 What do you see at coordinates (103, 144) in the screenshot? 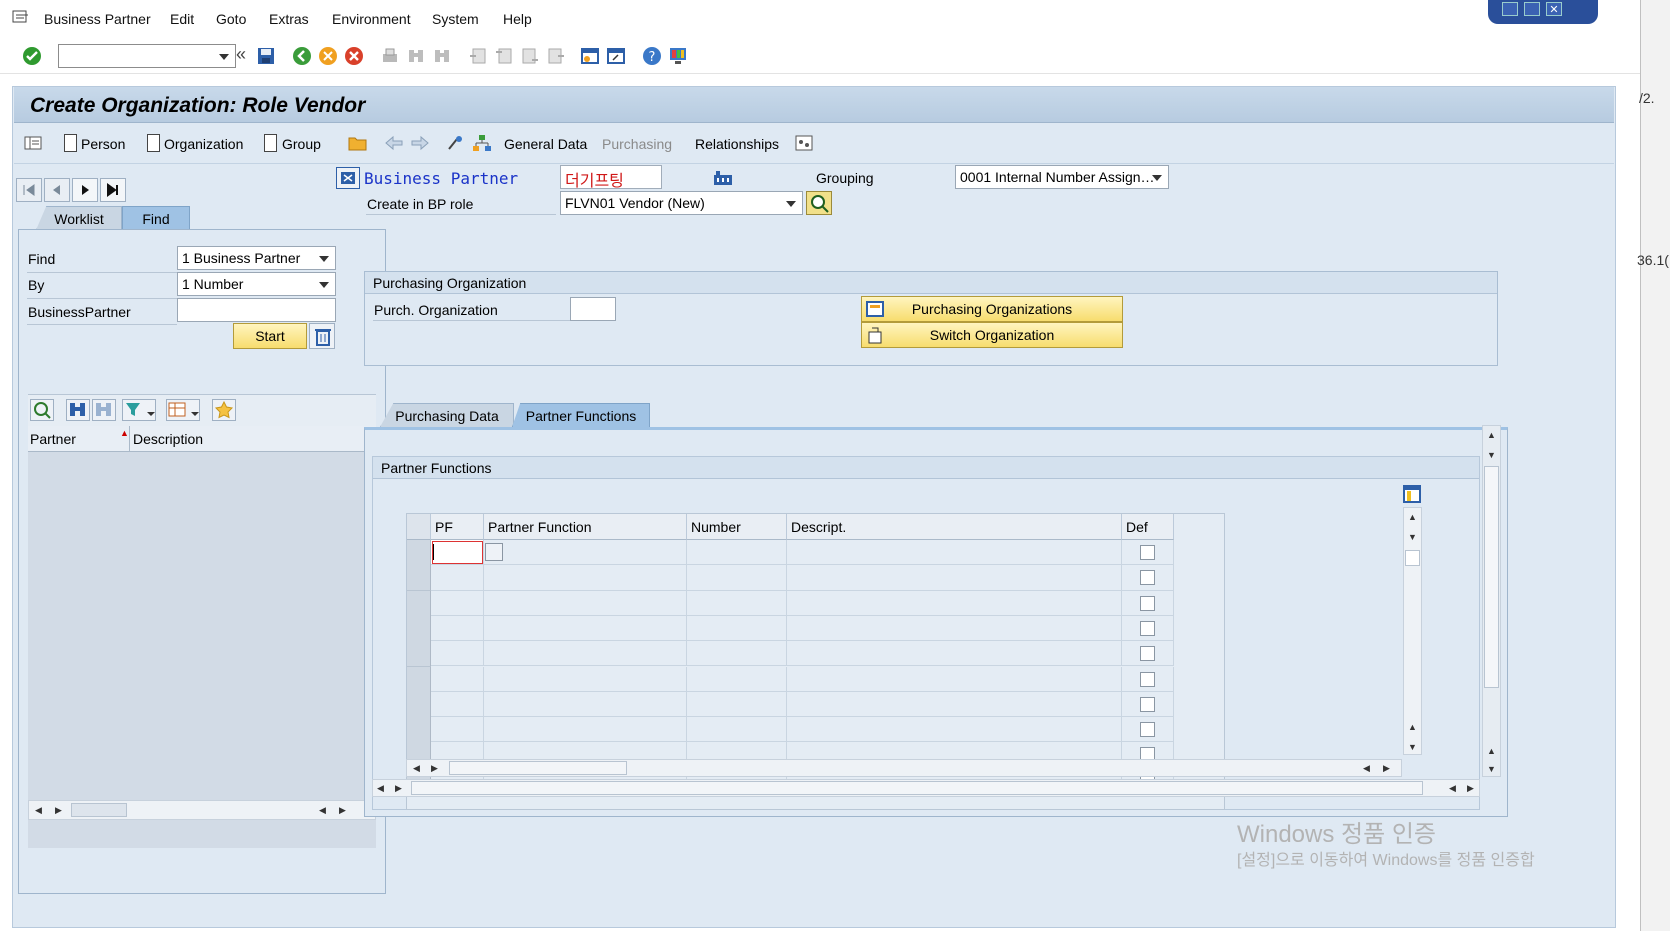
I see `create-person-button: Person` at bounding box center [103, 144].